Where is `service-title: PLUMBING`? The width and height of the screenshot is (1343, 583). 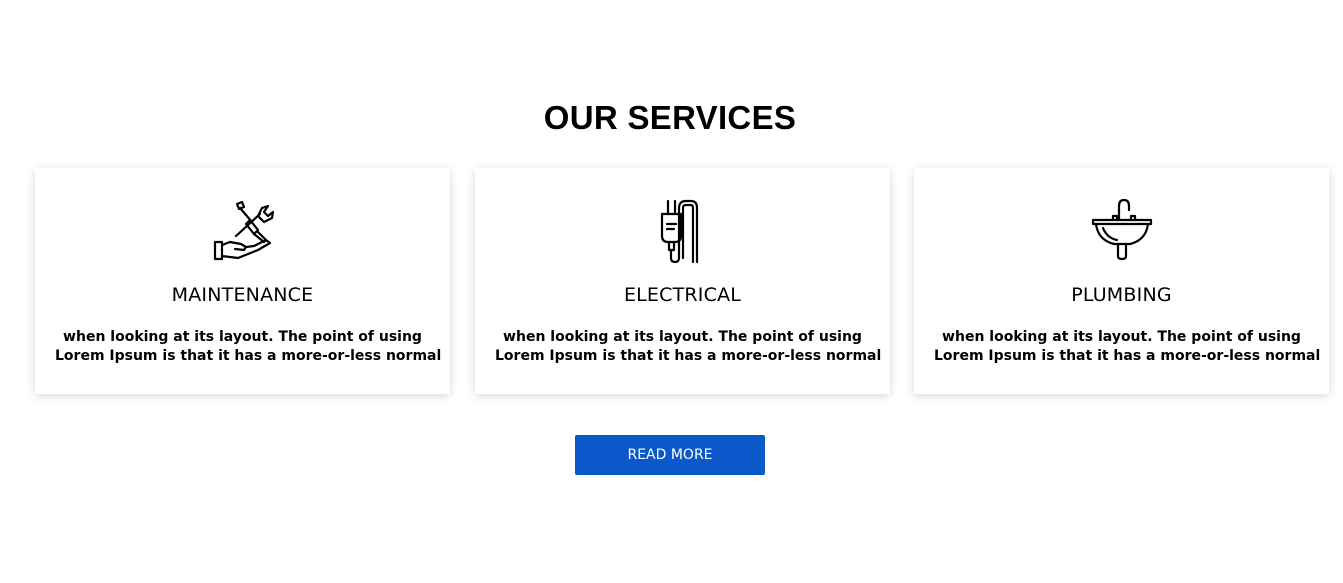
service-title: PLUMBING is located at coordinates (1121, 295).